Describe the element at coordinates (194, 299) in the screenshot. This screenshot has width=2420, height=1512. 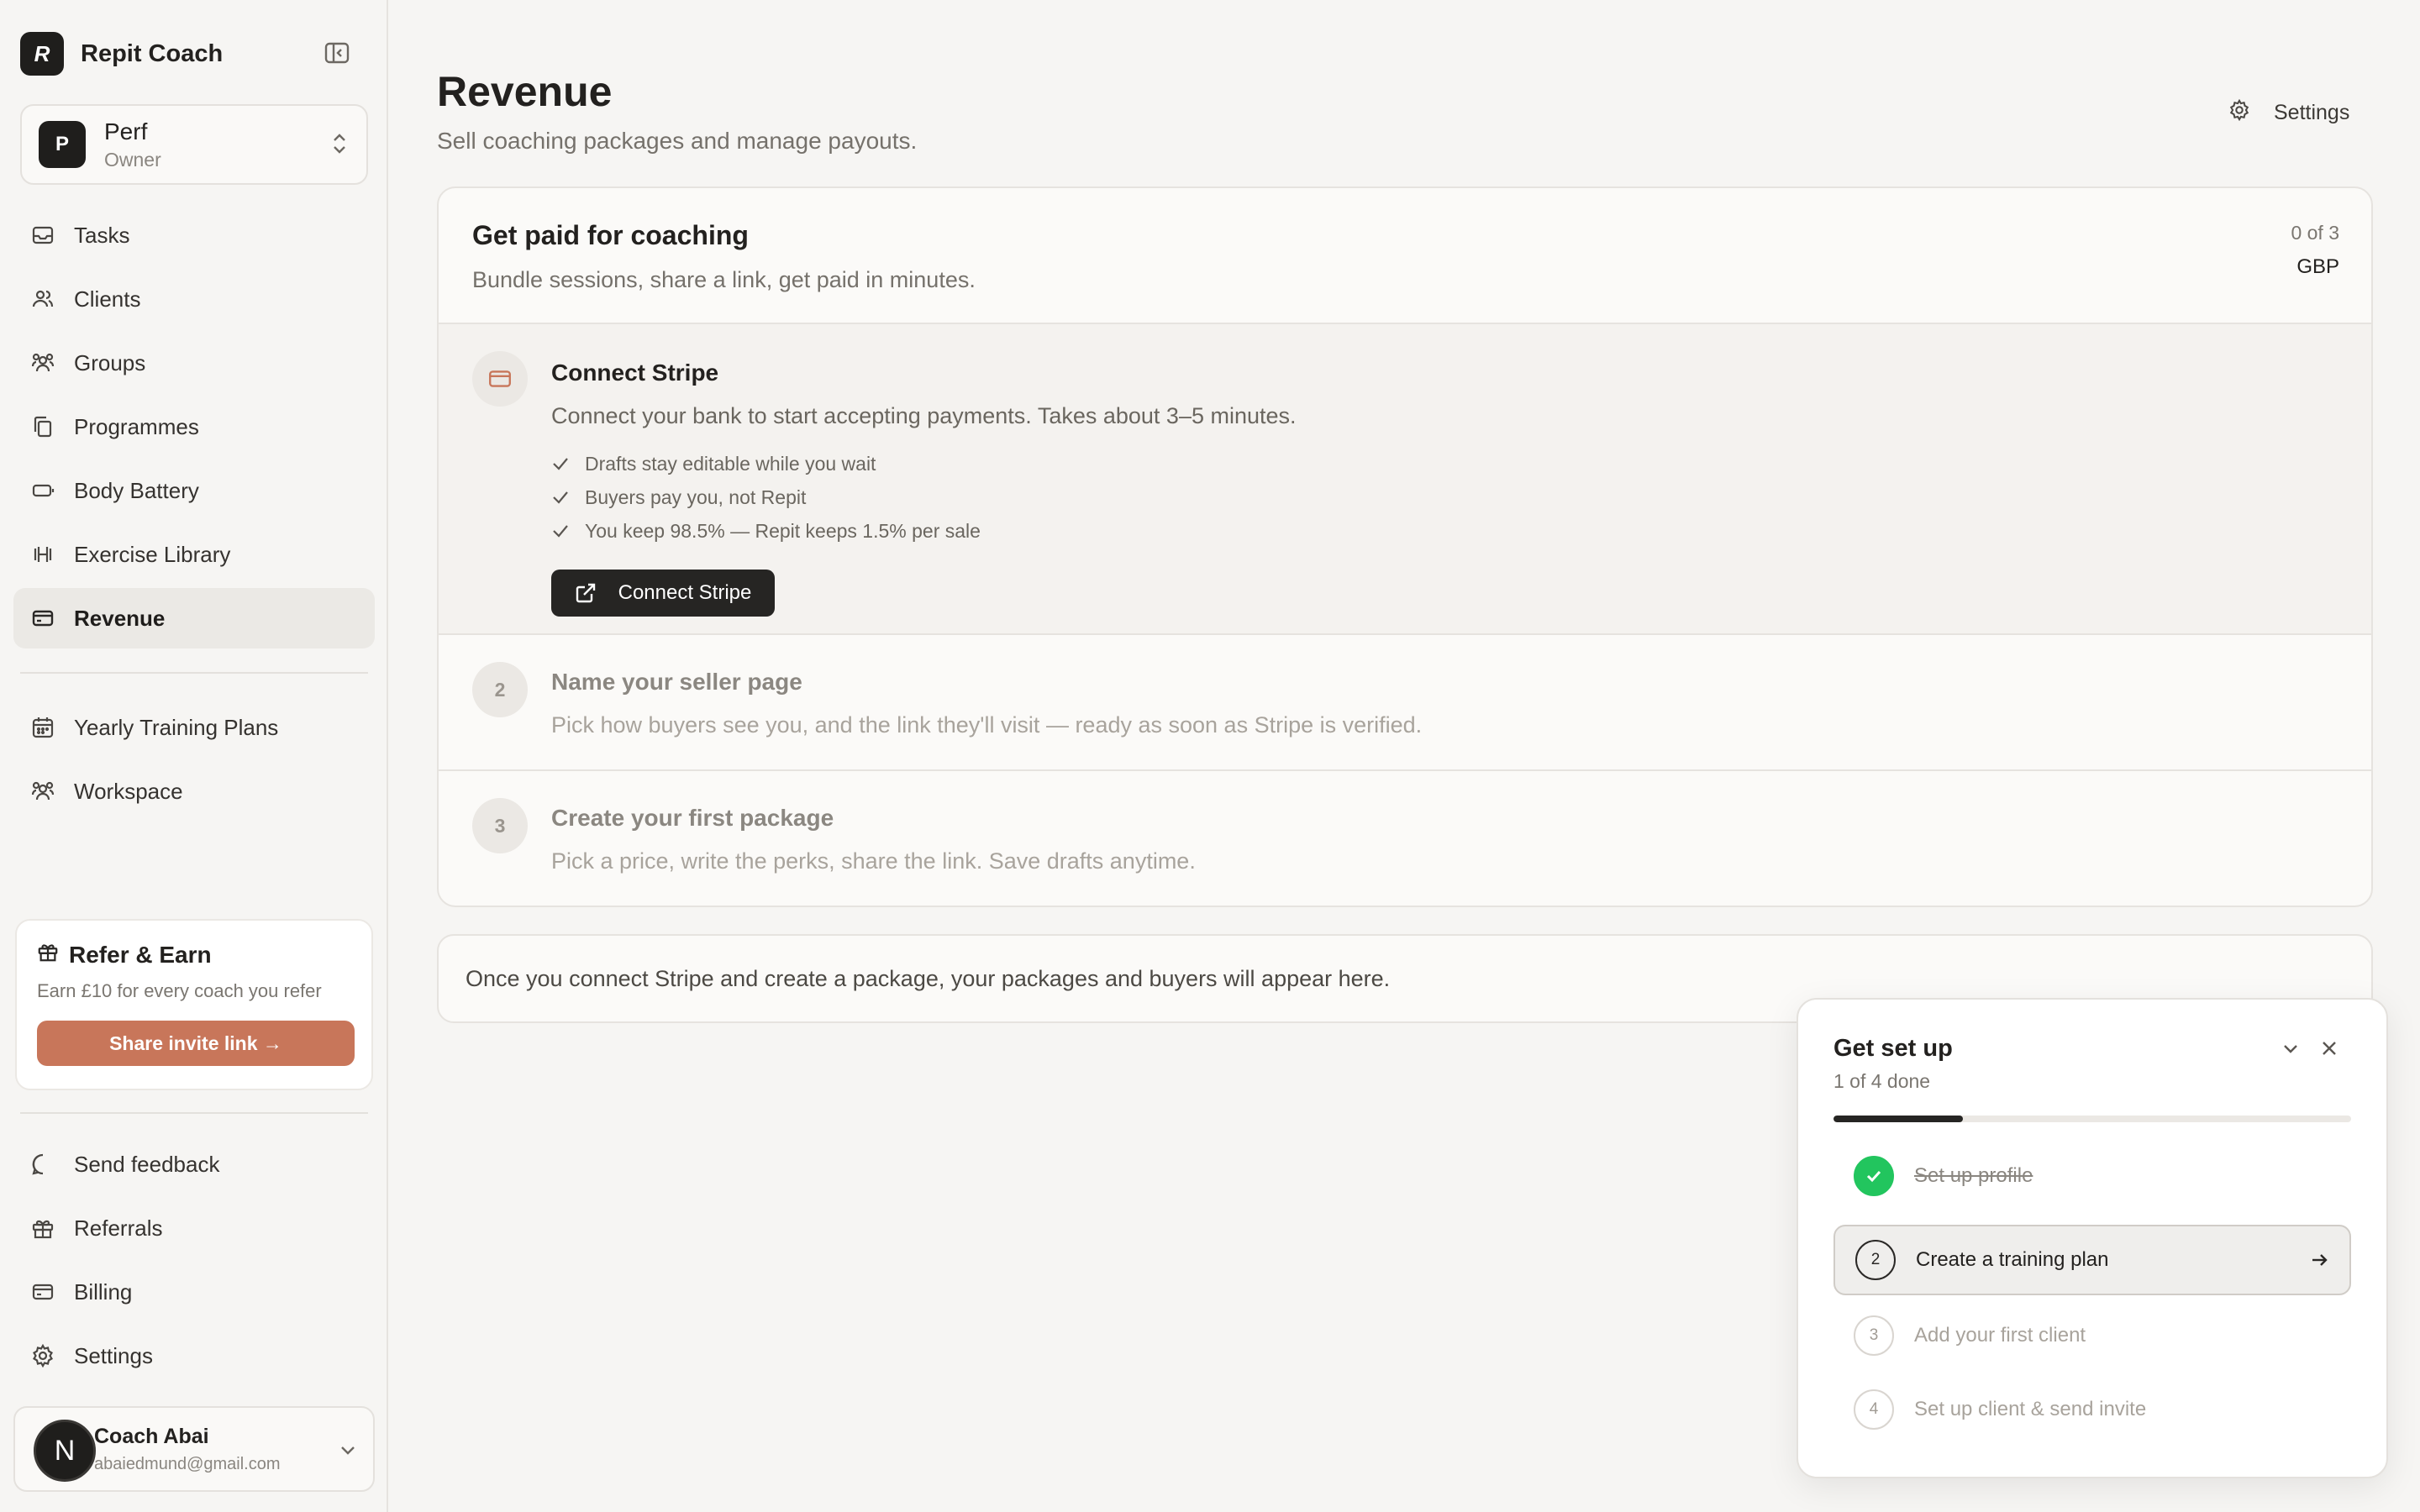
I see `nav-item-clients: Clients` at that location.